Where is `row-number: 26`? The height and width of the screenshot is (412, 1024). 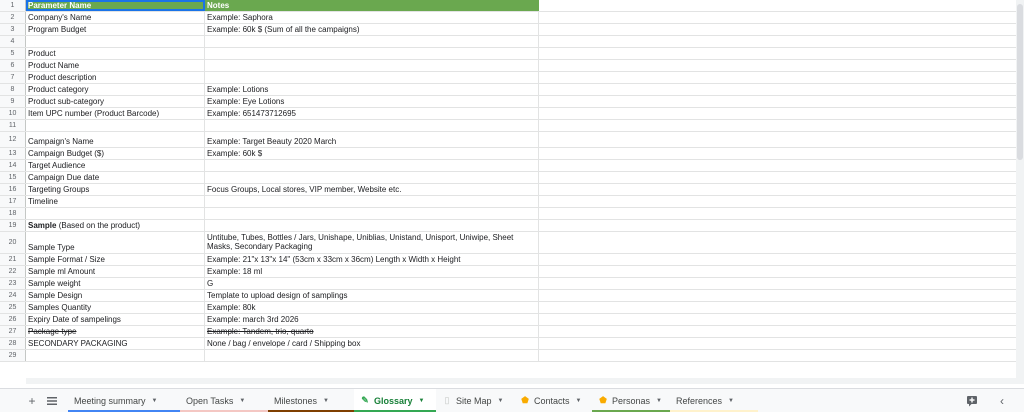
row-number: 26 is located at coordinates (13, 319).